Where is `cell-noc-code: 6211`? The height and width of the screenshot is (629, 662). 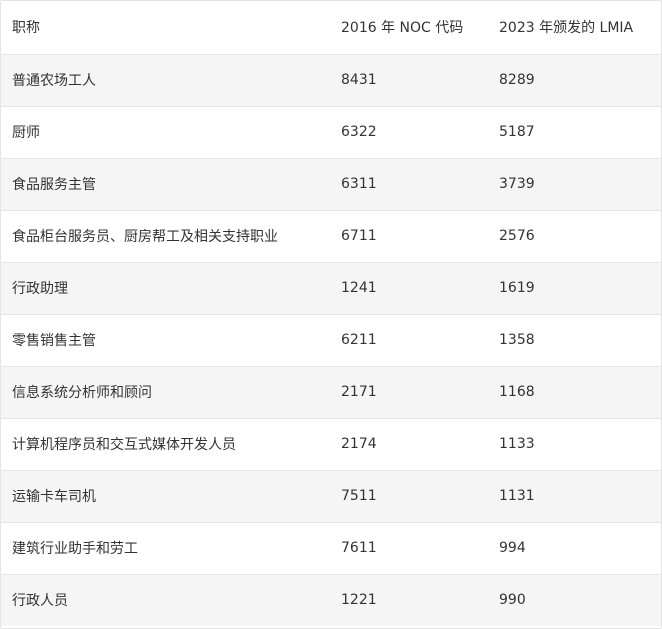 cell-noc-code: 6211 is located at coordinates (409, 340).